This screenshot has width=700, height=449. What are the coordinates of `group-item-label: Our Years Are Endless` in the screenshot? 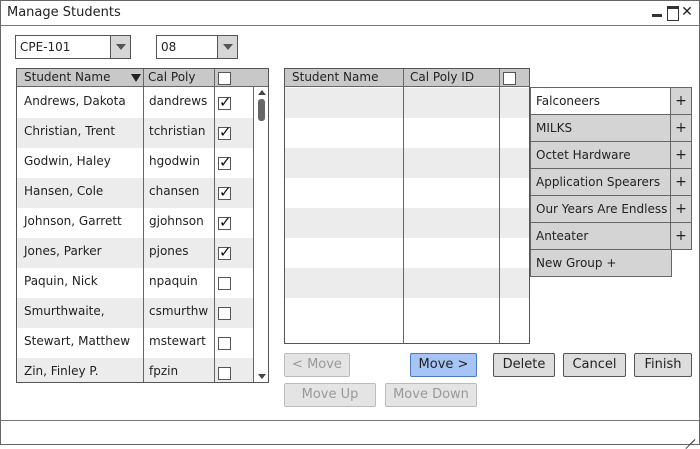 It's located at (602, 209).